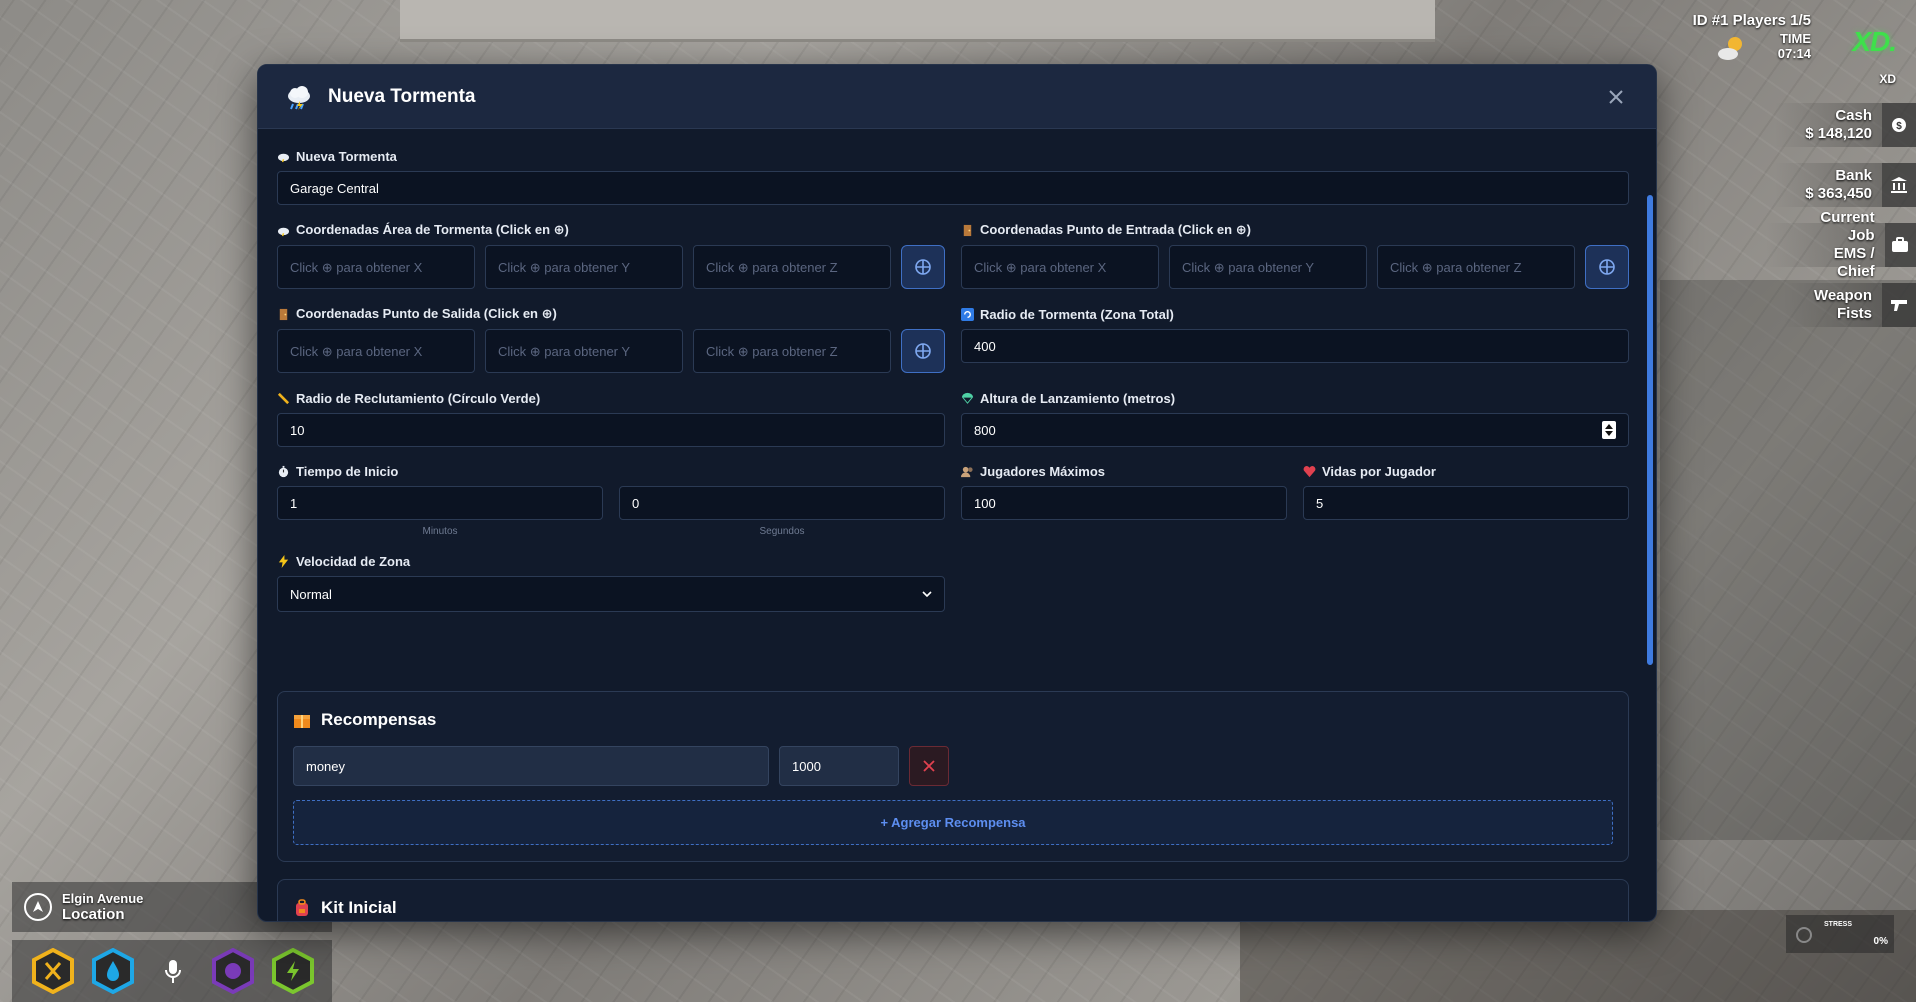 The image size is (1916, 1002). I want to click on parachute-icon, so click(967, 398).